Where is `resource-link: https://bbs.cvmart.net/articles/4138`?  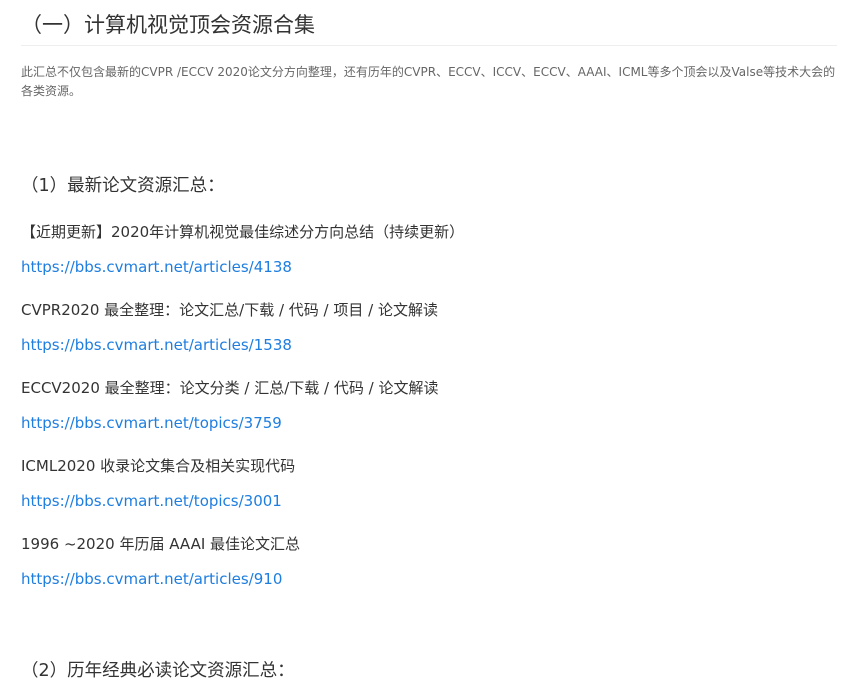 resource-link: https://bbs.cvmart.net/articles/4138 is located at coordinates (156, 267).